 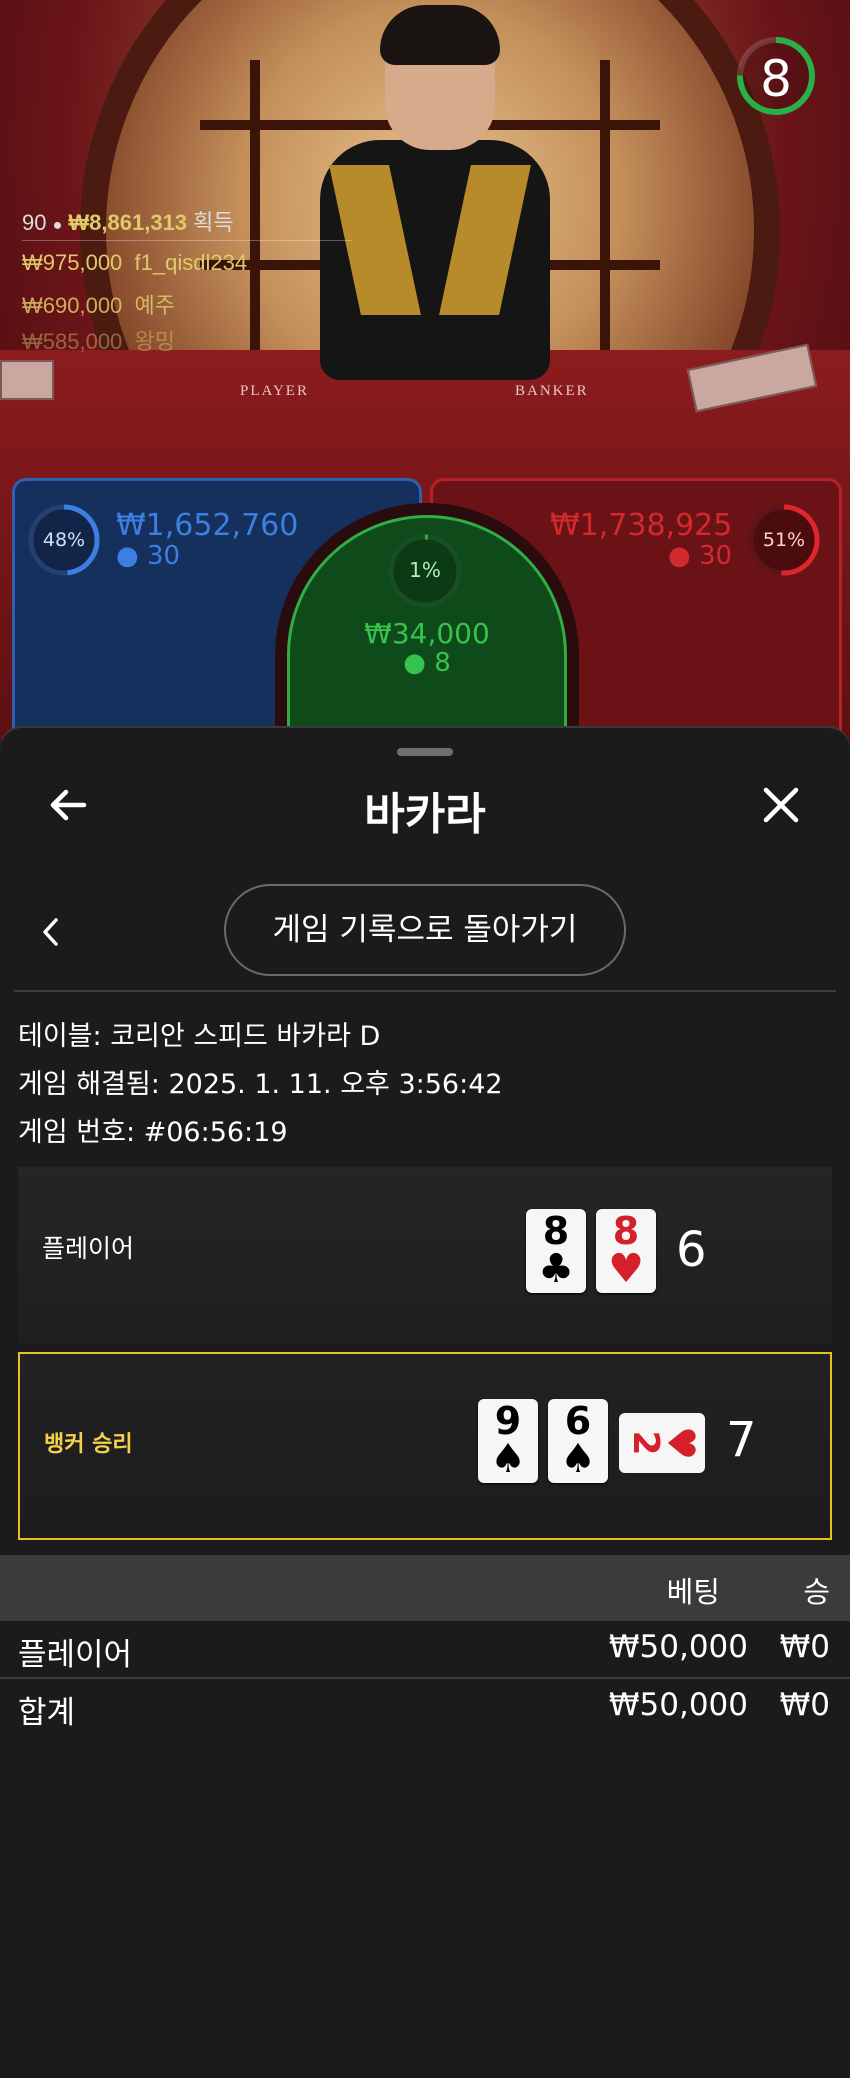 What do you see at coordinates (88, 1444) in the screenshot?
I see `banker-win-label: 뱅커 승리` at bounding box center [88, 1444].